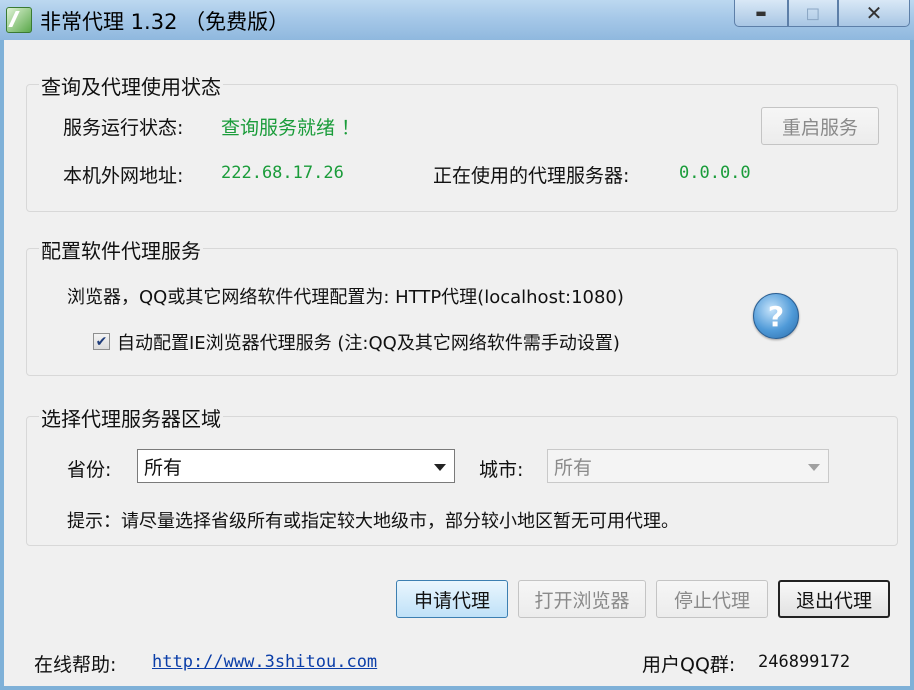  I want to click on app-logo-icon, so click(19, 20).